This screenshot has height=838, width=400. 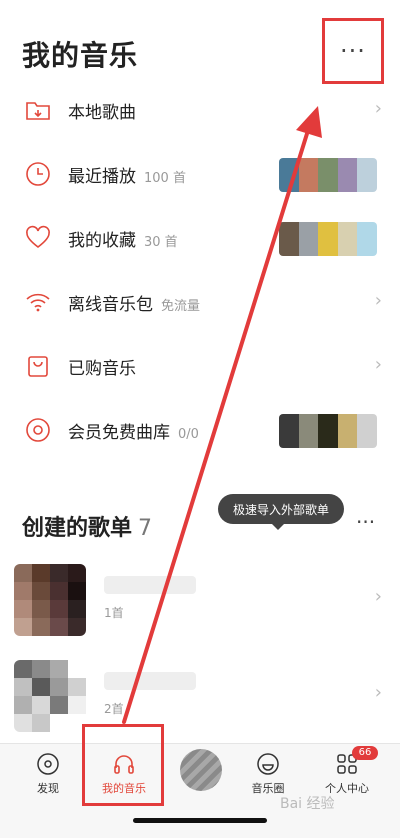 What do you see at coordinates (201, 770) in the screenshot?
I see `now-playing-avatar` at bounding box center [201, 770].